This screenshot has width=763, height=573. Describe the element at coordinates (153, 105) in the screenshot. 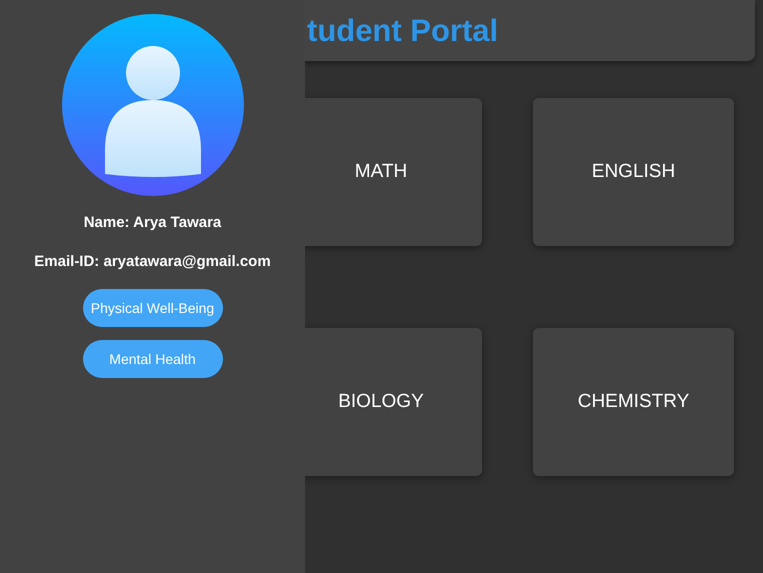

I see `avatar-icon` at that location.